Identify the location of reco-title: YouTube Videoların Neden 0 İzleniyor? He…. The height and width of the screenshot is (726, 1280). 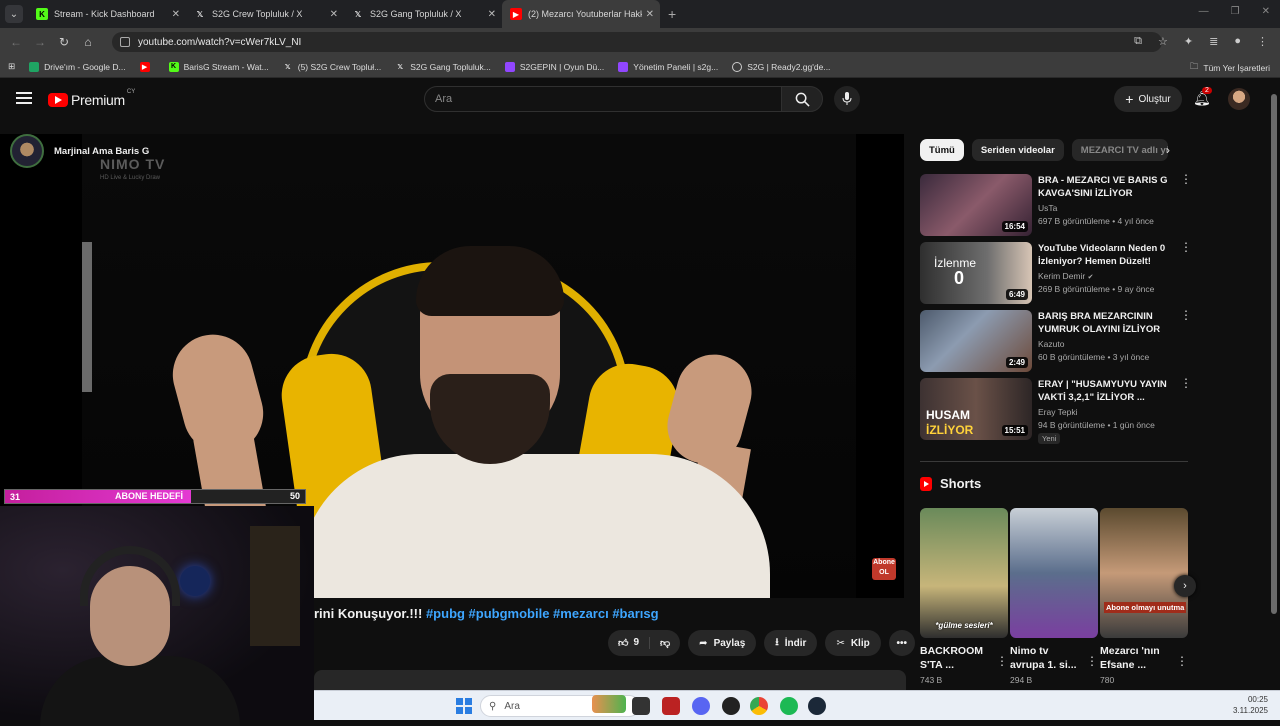
(1106, 255).